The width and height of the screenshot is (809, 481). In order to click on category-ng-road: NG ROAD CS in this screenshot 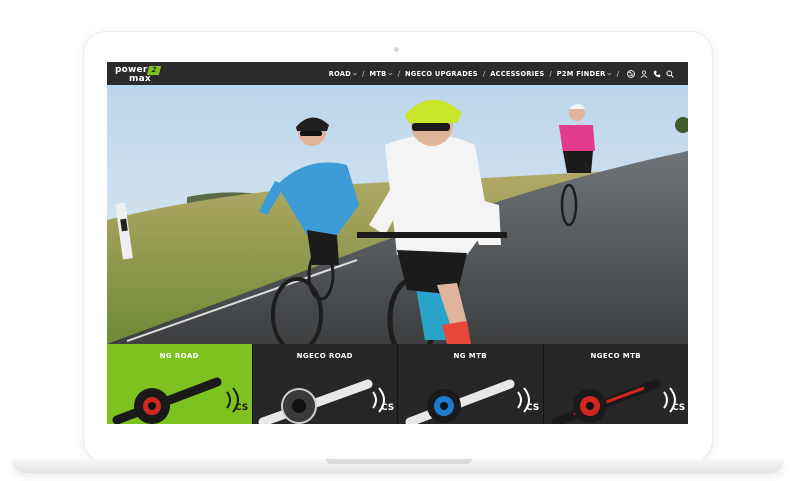, I will do `click(179, 384)`.